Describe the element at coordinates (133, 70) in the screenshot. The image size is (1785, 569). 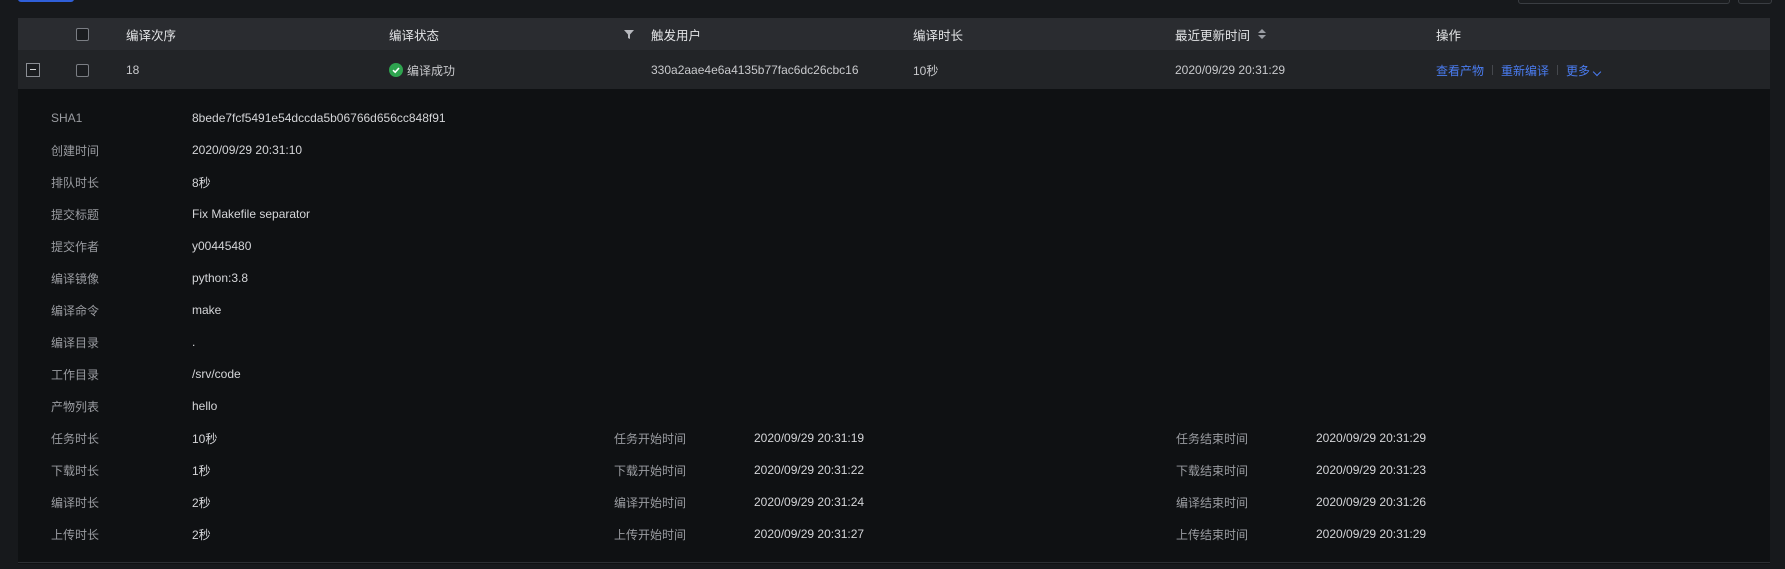
I see `row-order: 18` at that location.